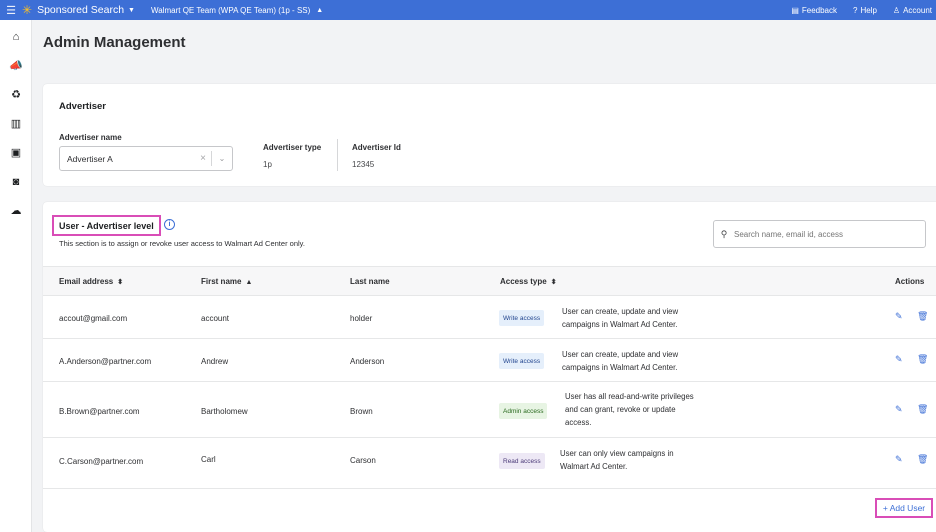  What do you see at coordinates (16, 36) in the screenshot?
I see `home-icon: ⌂` at bounding box center [16, 36].